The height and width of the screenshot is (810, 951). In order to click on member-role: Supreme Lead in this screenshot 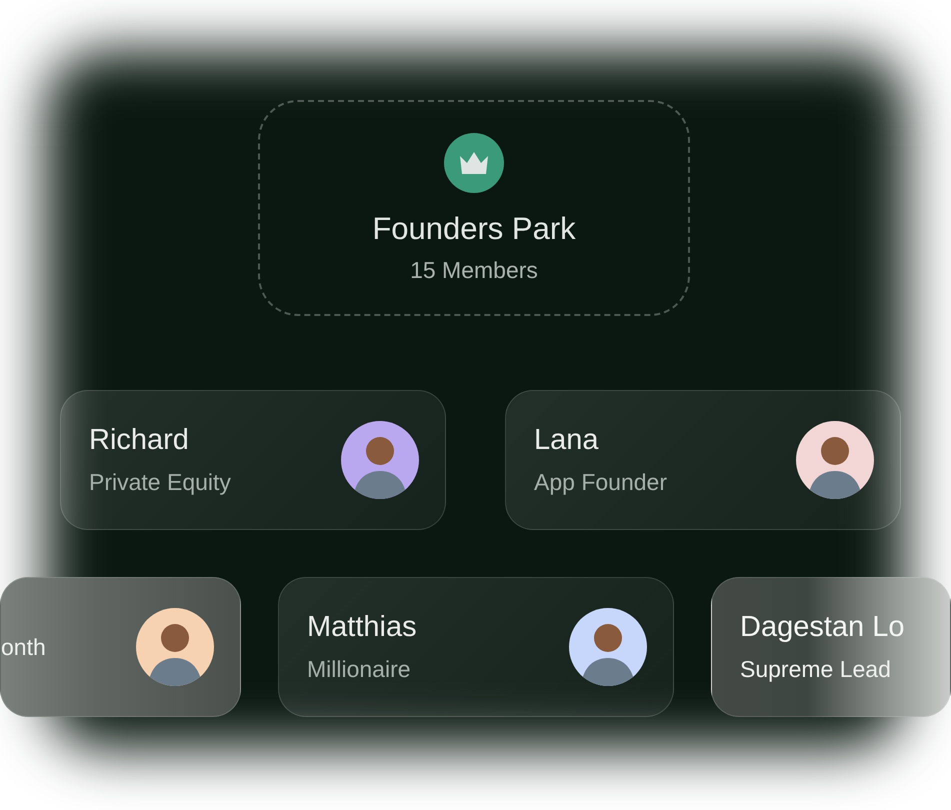, I will do `click(816, 669)`.